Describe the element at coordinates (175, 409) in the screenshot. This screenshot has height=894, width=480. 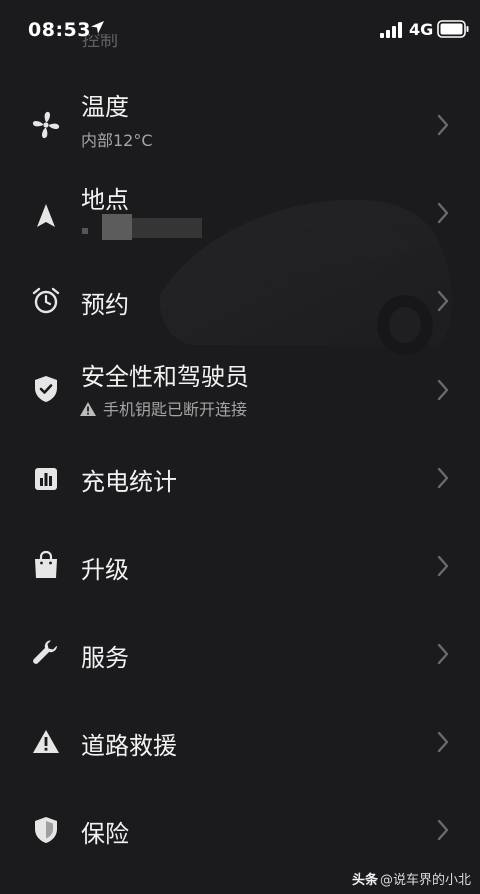
I see `phone-key-status: 手机钥匙已断开连接` at that location.